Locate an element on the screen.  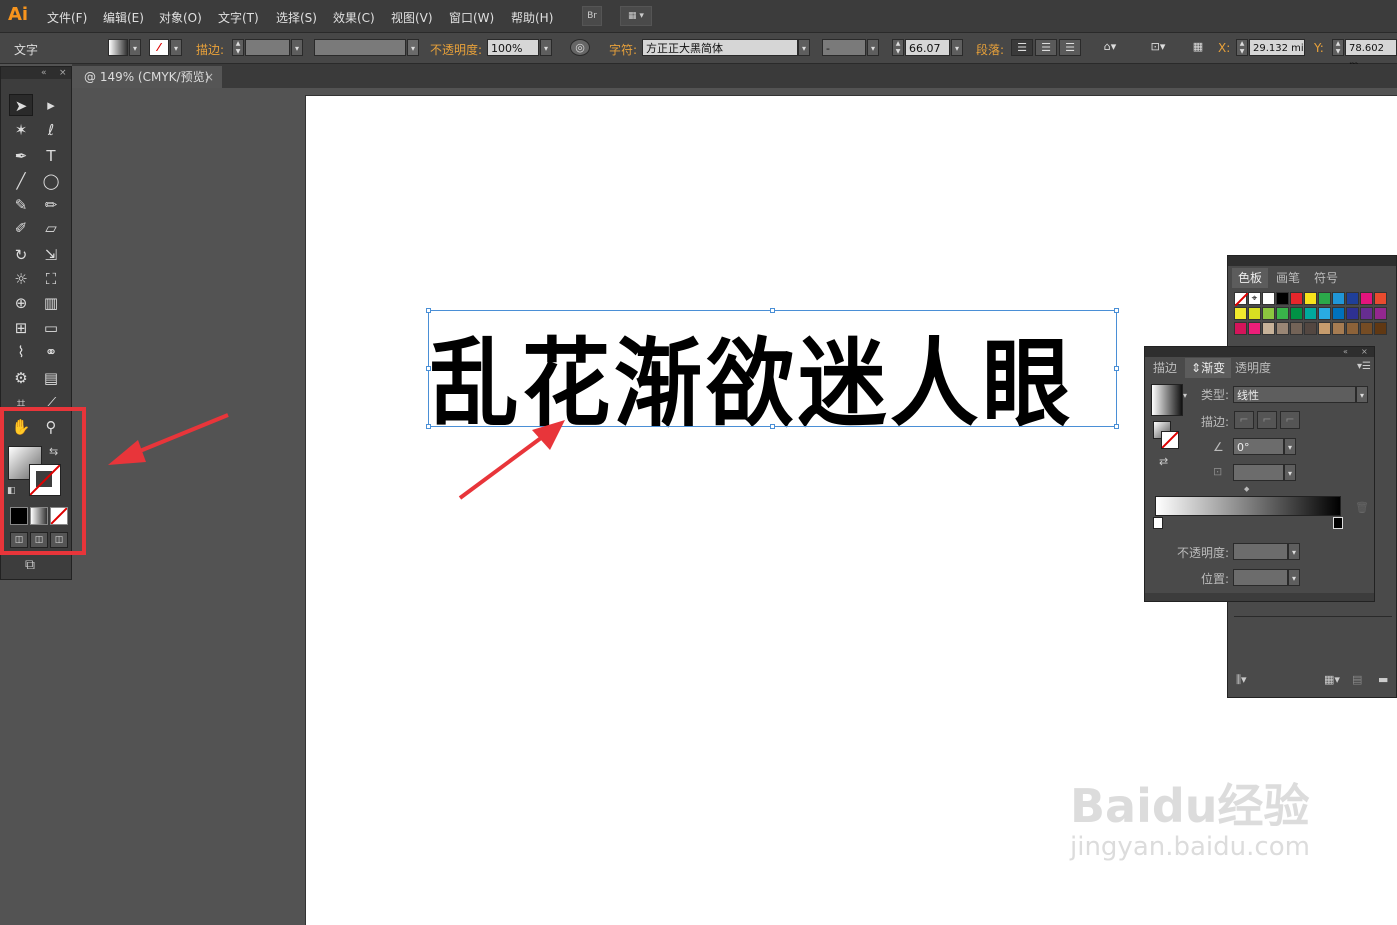
magic-wand-tool-icon: ✶ is located at coordinates (21, 130).